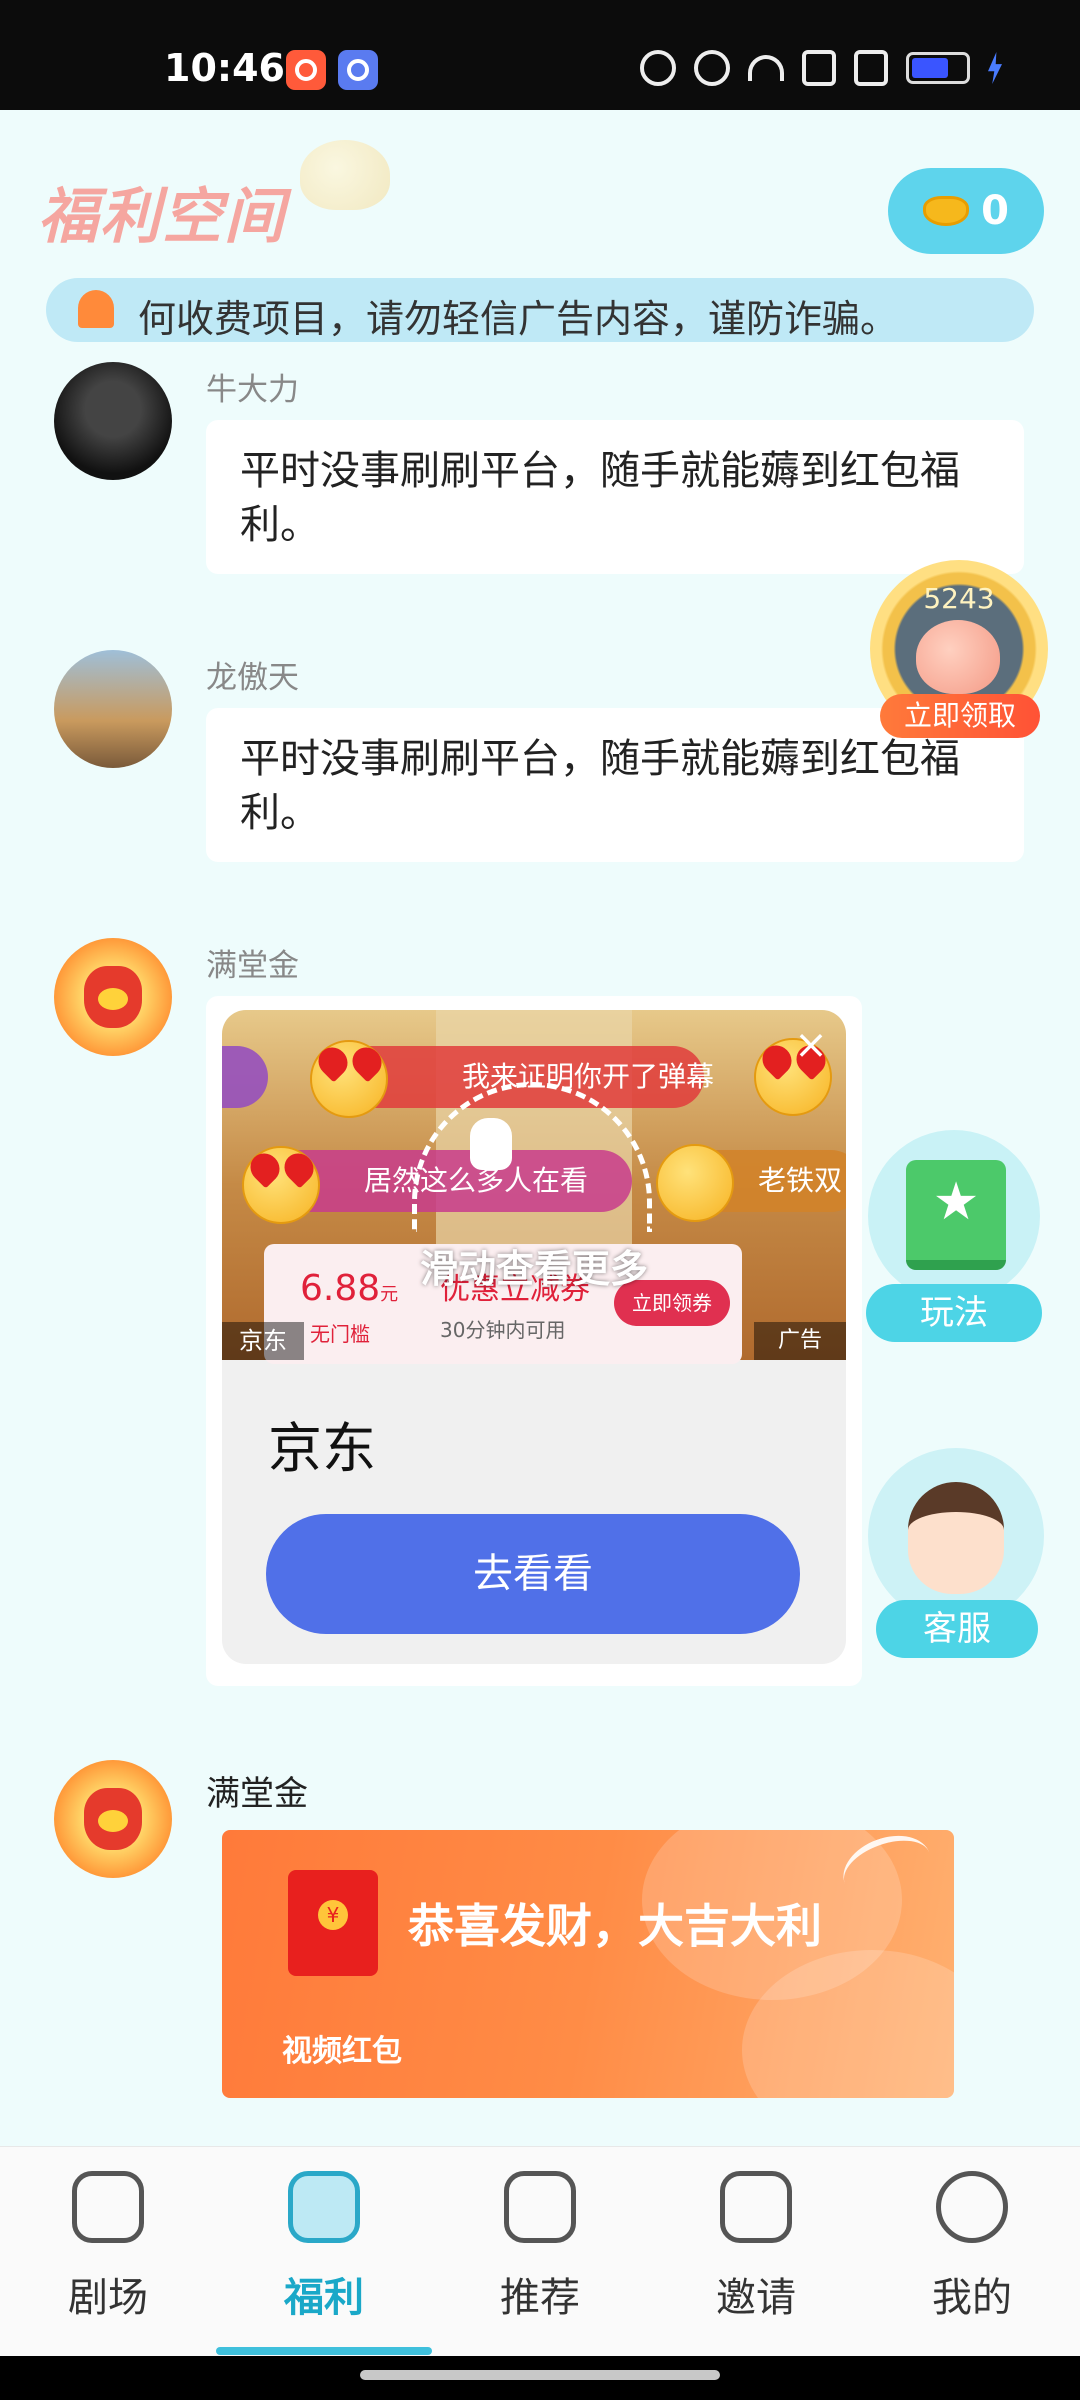  I want to click on tab-welfare: 福利, so click(324, 2251).